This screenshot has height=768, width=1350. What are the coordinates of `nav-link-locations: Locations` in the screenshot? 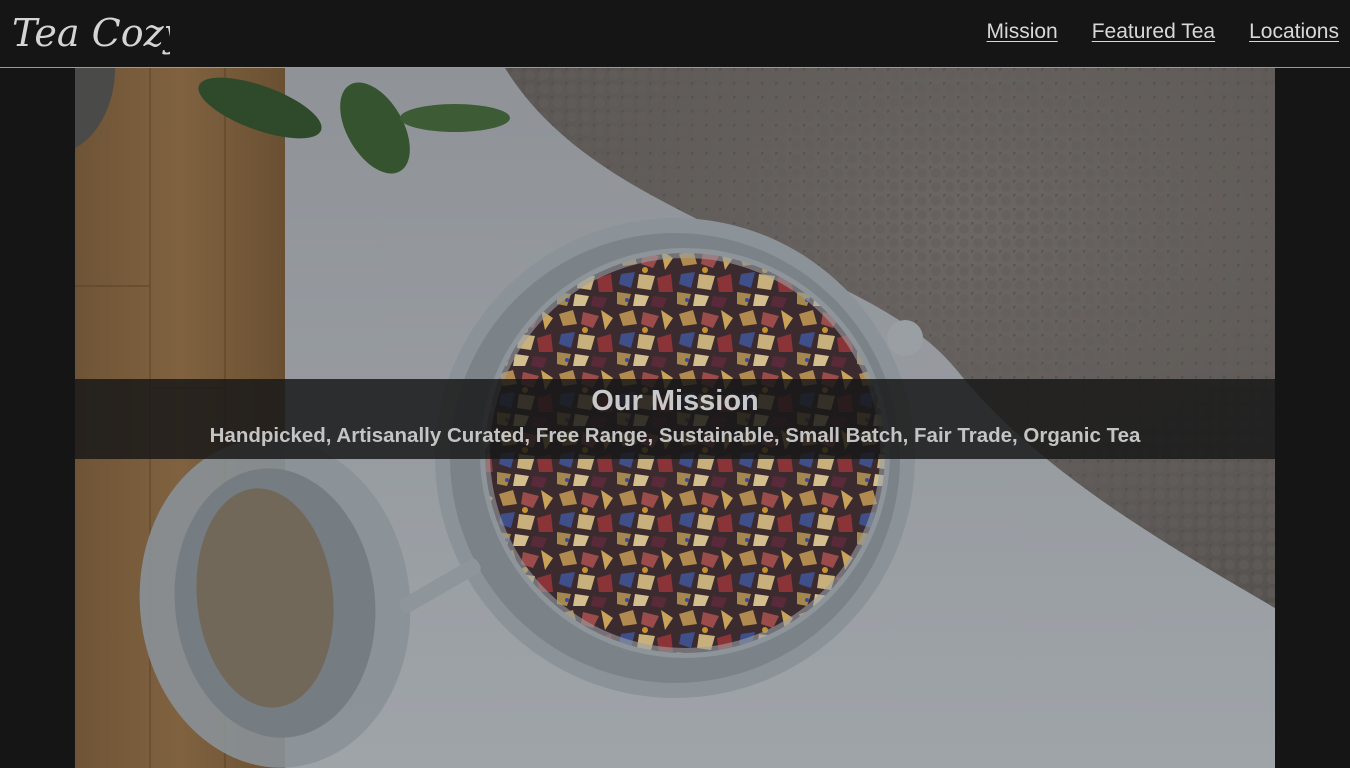 It's located at (1294, 32).